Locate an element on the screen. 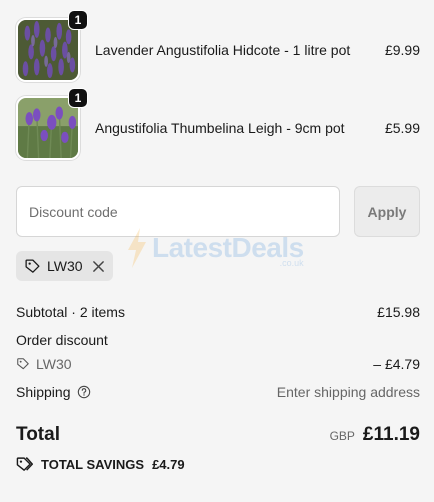 This screenshot has height=502, width=434. total-row: Total GBP £11.19 is located at coordinates (218, 435).